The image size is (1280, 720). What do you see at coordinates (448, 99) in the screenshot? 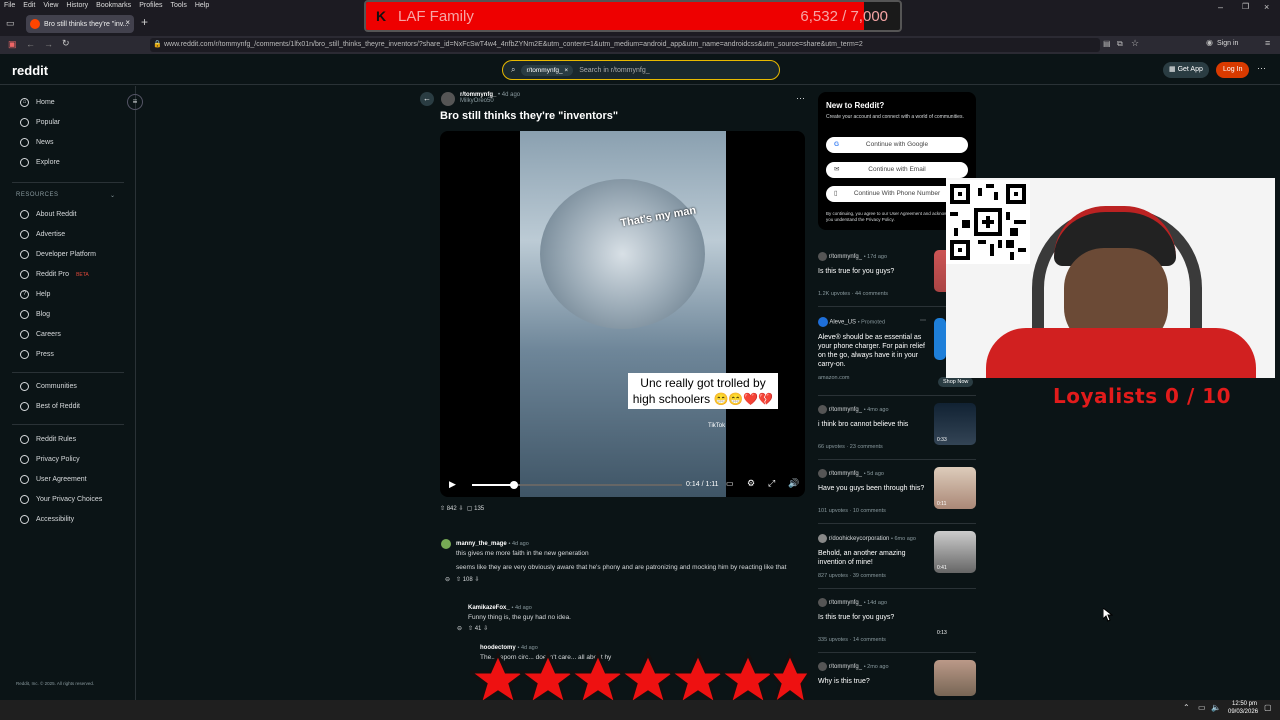
I see `subreddit-avatar` at bounding box center [448, 99].